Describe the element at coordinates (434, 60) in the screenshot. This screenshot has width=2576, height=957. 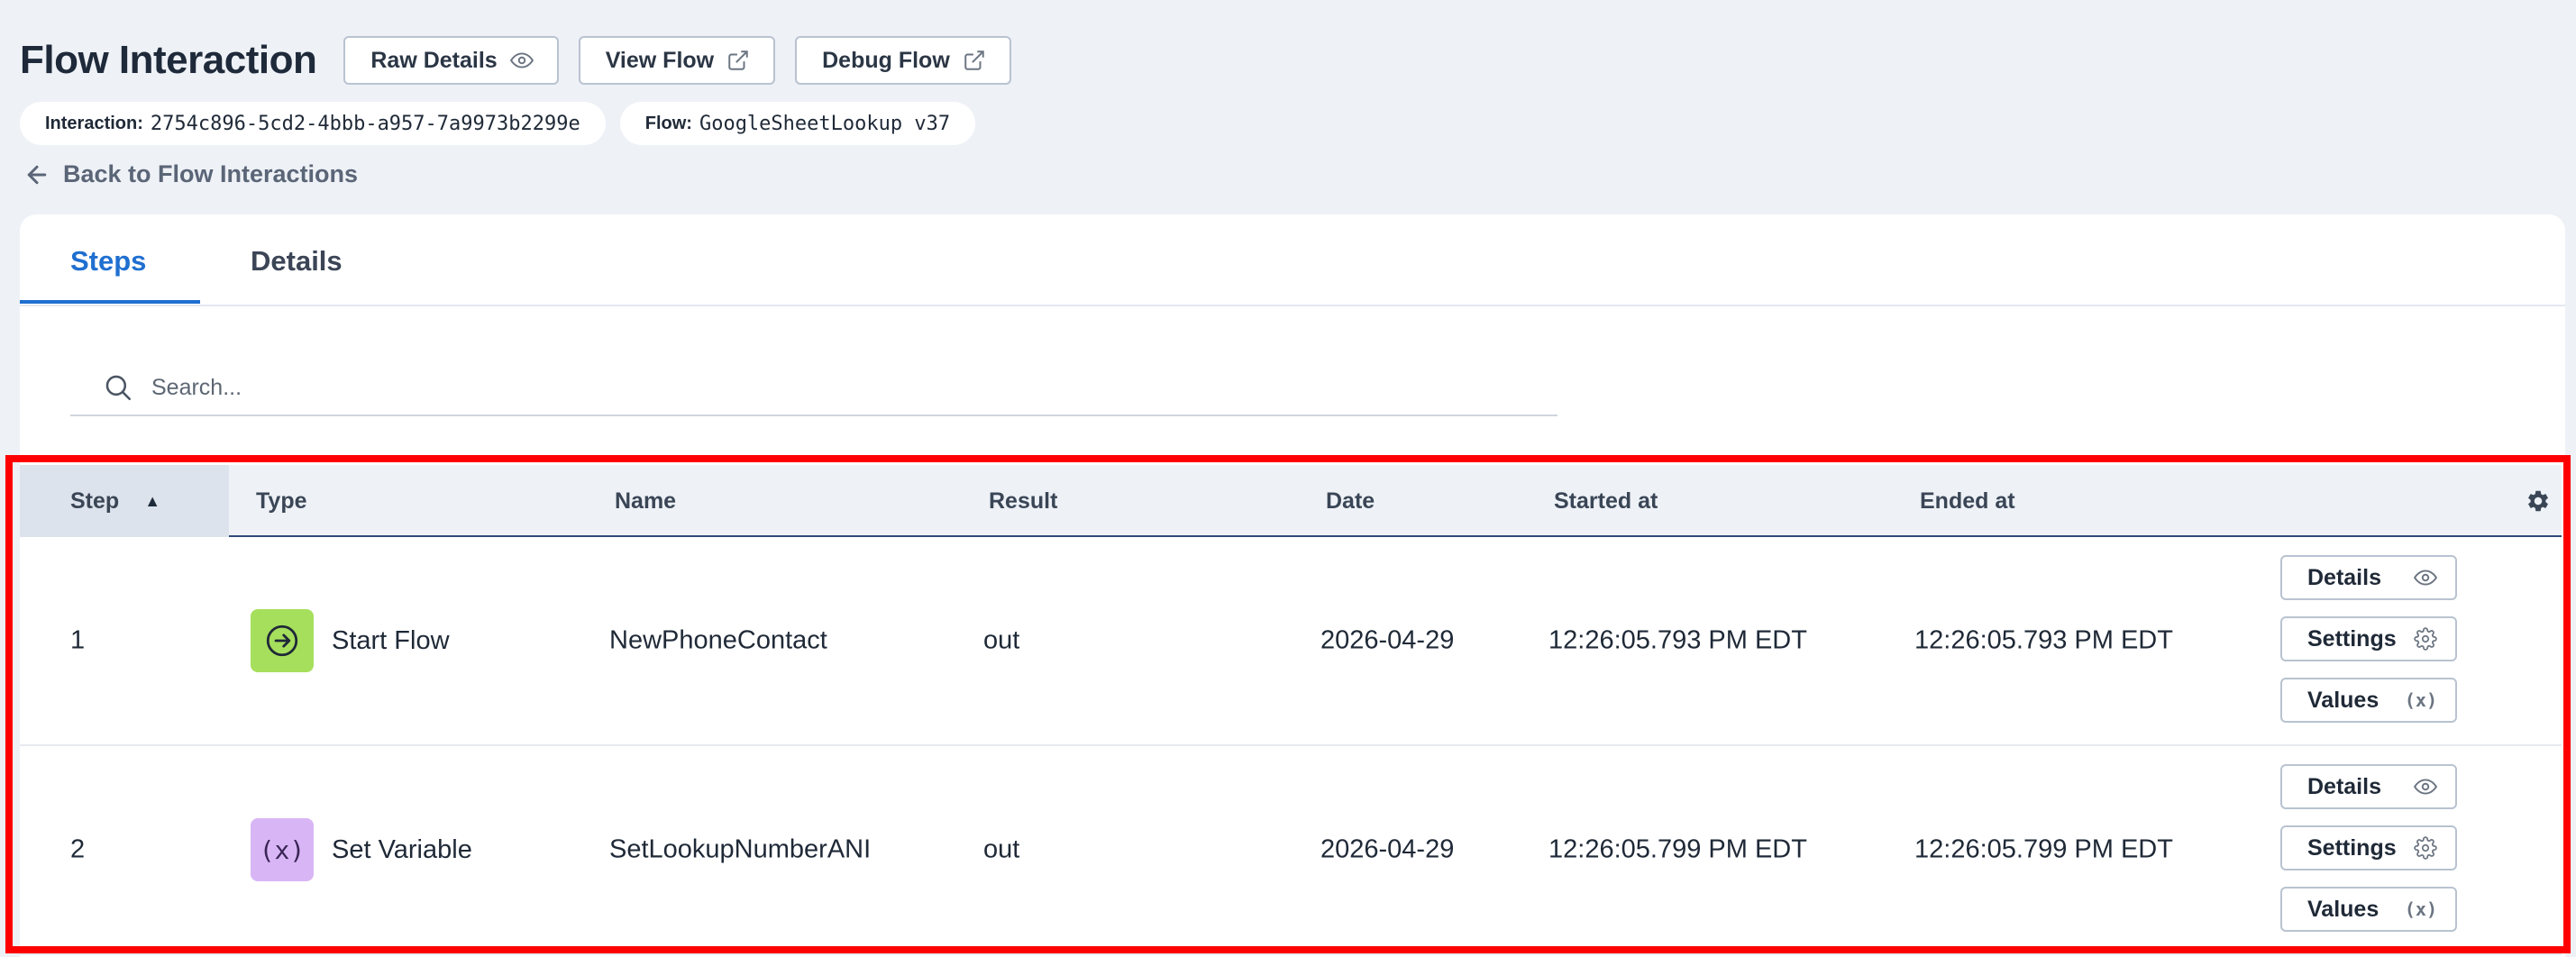
I see `raw-details-label: Raw Details` at that location.